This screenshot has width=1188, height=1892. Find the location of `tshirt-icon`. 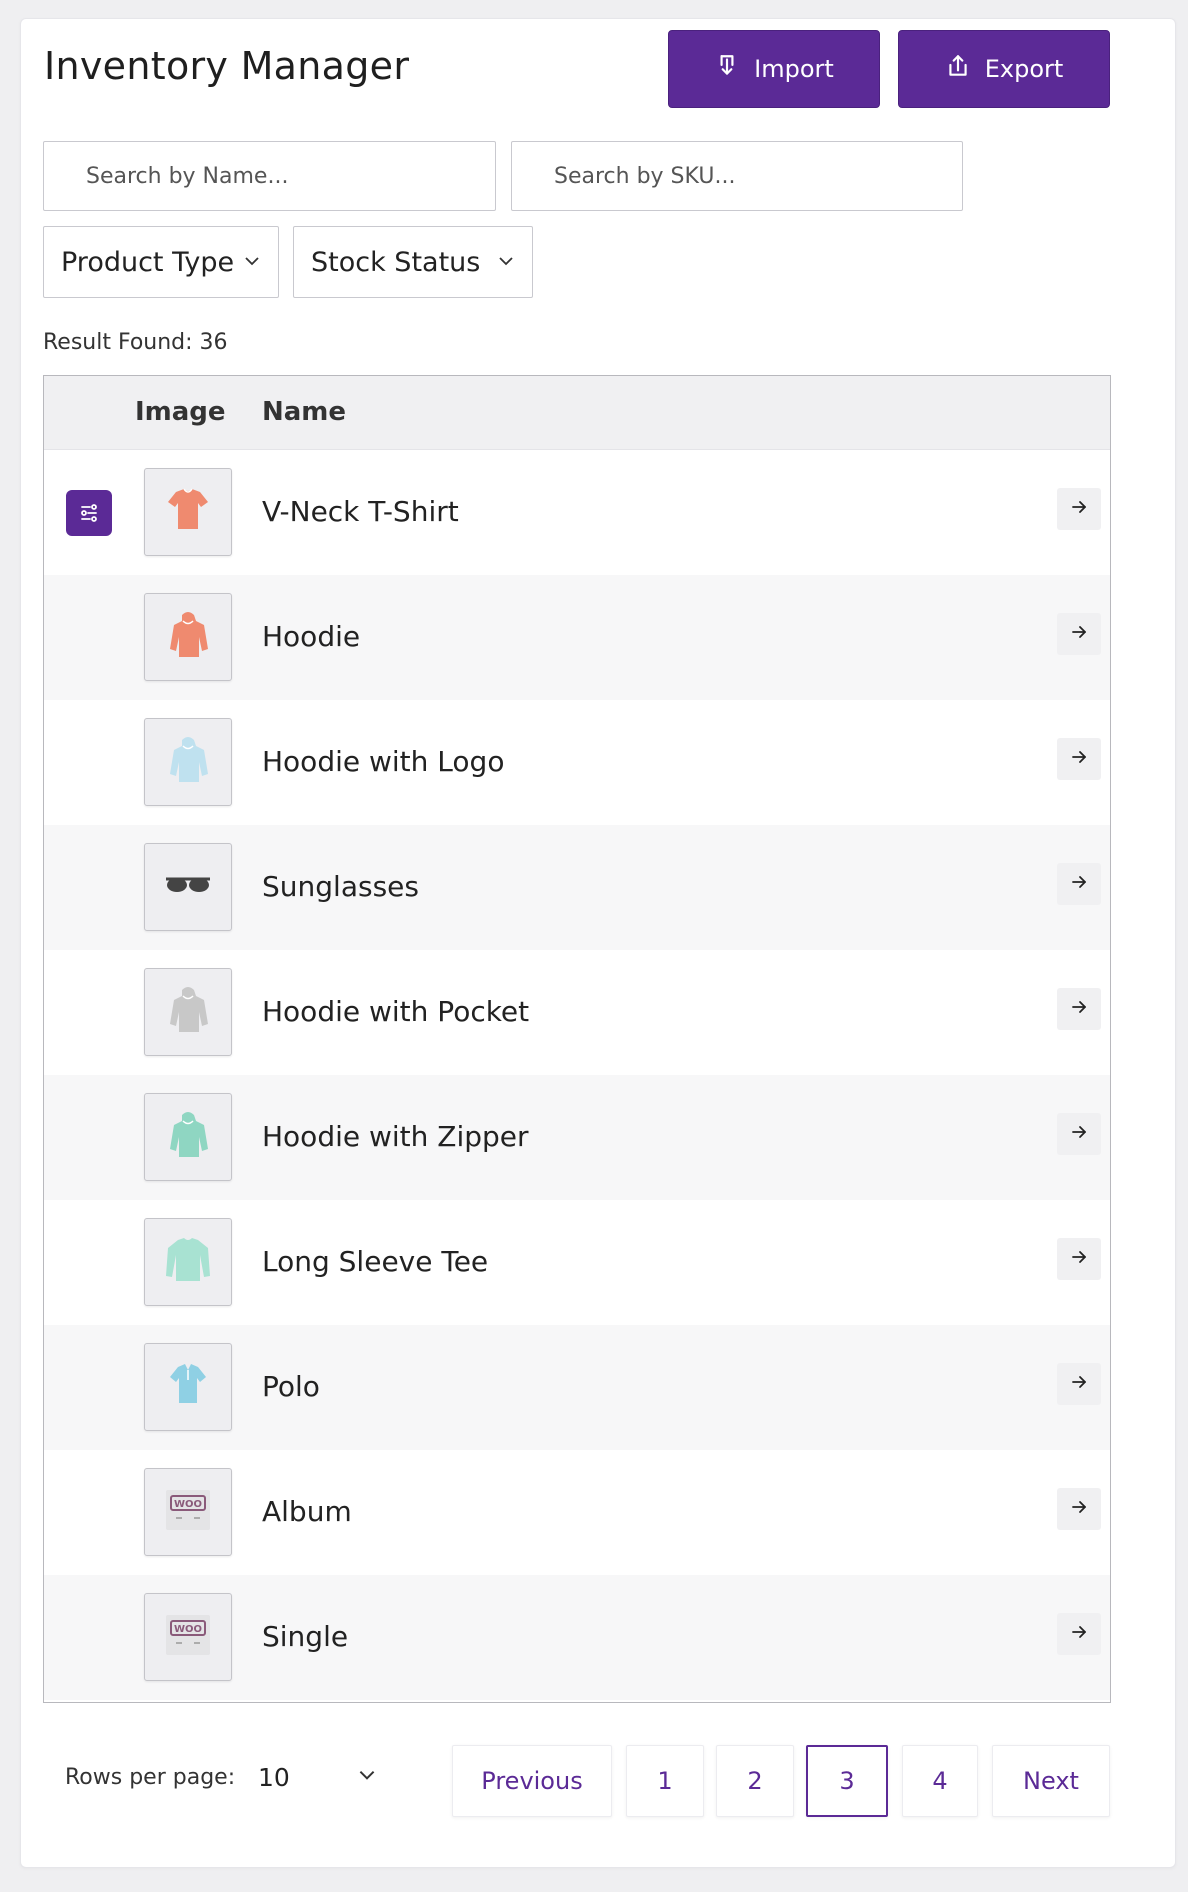

tshirt-icon is located at coordinates (188, 512).